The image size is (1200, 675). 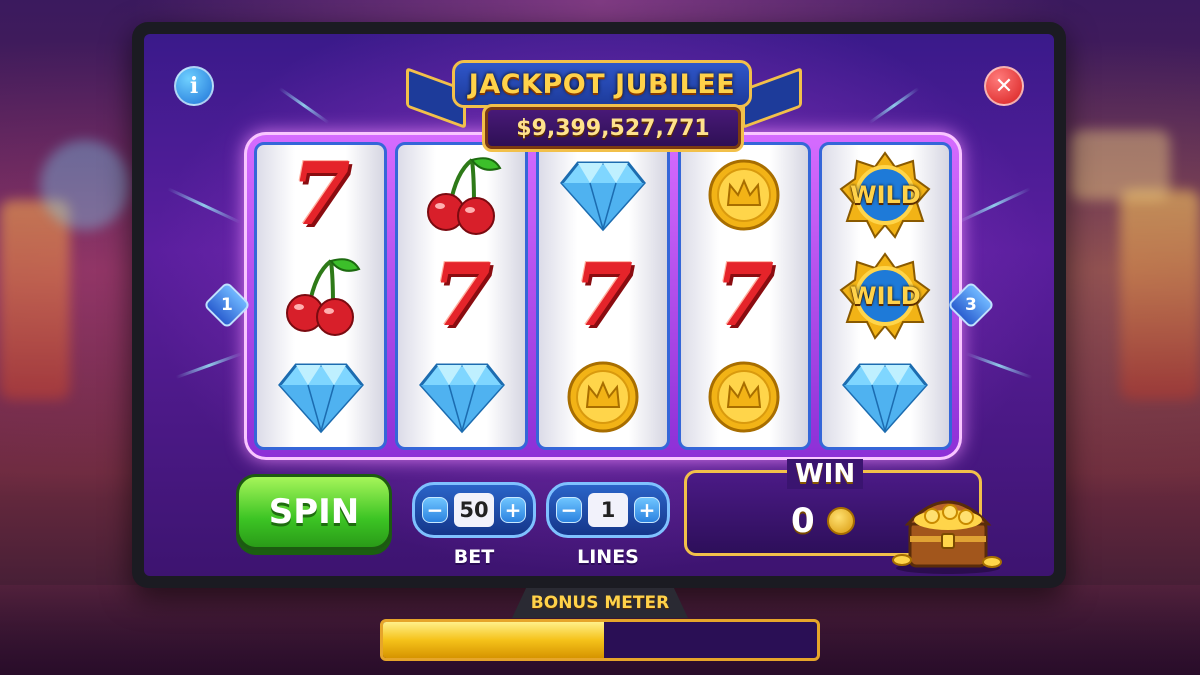 I want to click on title-banner: JACKPOT JUBILEE, so click(x=602, y=84).